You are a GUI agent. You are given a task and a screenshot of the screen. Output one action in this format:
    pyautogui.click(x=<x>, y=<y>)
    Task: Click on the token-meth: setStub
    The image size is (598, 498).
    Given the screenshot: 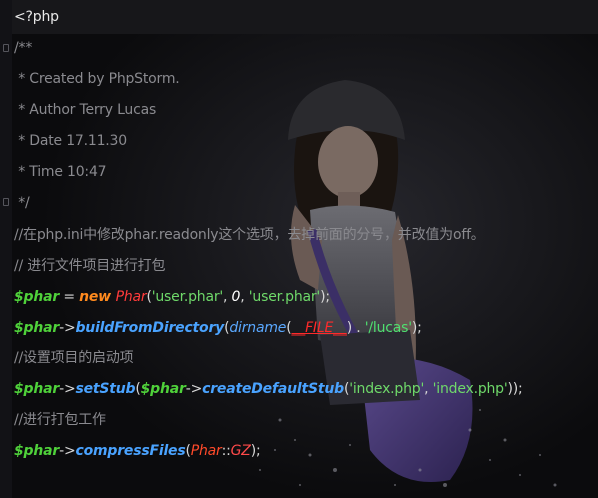 What is the action you would take?
    pyautogui.click(x=105, y=389)
    